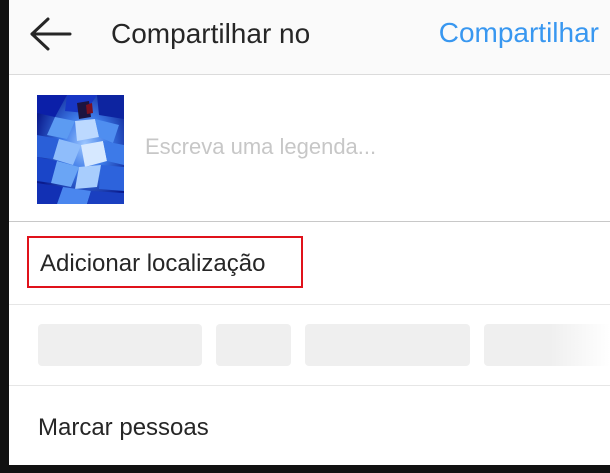  I want to click on arrow-left-icon, so click(51, 34).